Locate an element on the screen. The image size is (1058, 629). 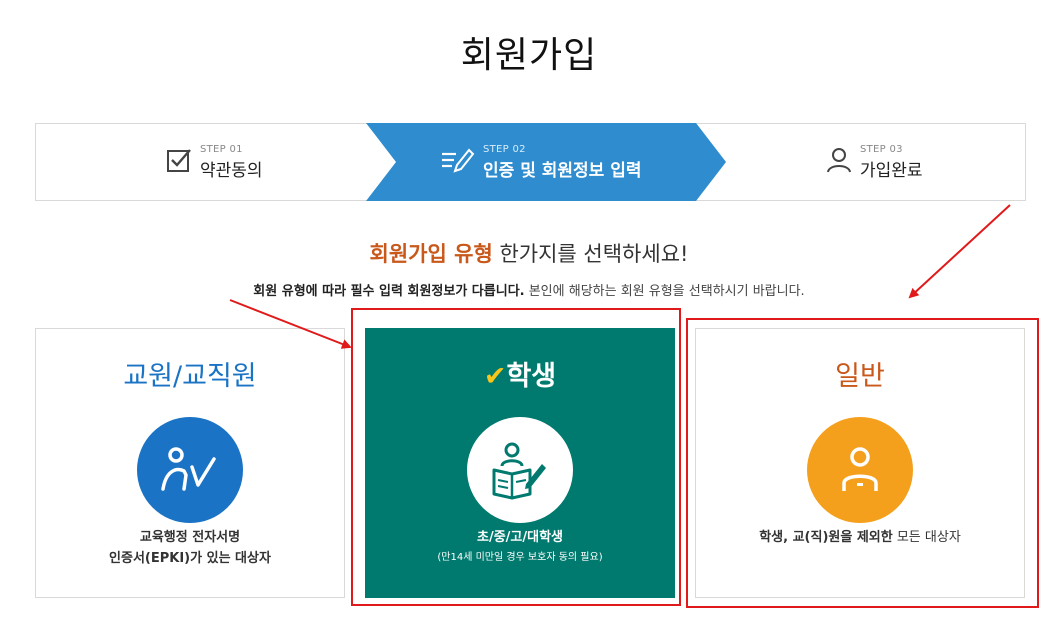
step-3: STEP 03 가입완료 is located at coordinates (874, 162).